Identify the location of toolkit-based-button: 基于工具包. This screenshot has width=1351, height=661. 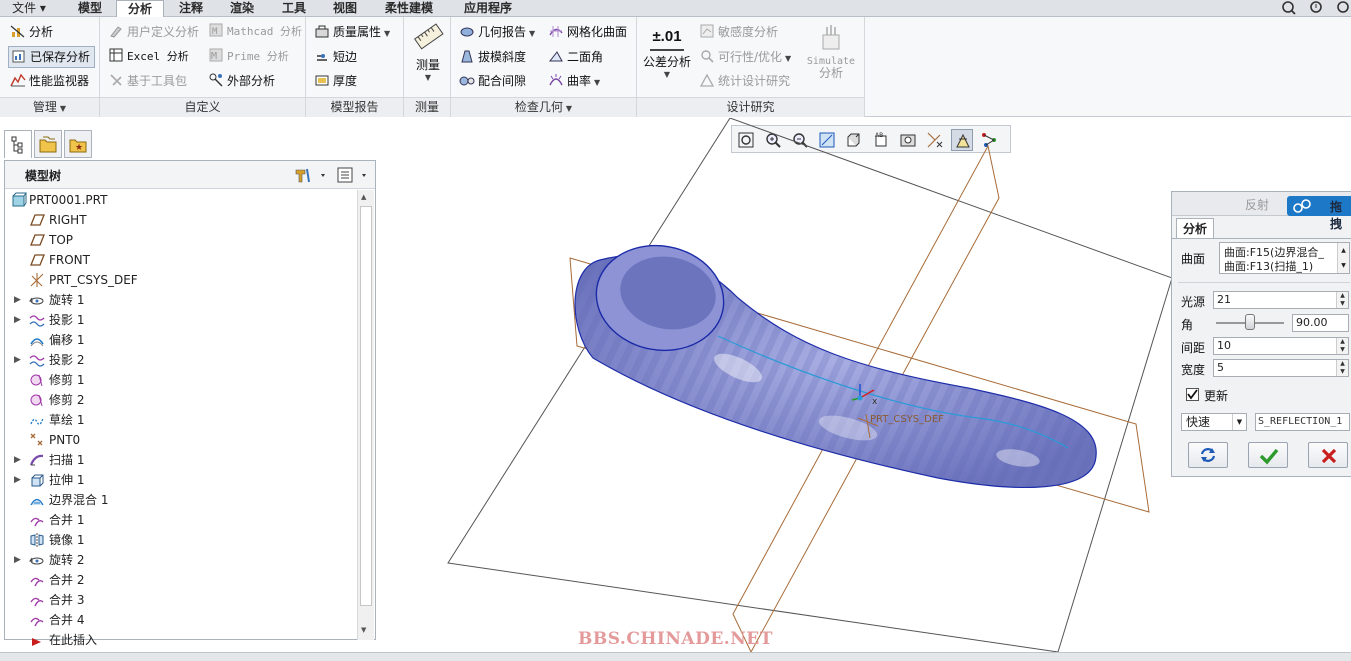
(146, 81).